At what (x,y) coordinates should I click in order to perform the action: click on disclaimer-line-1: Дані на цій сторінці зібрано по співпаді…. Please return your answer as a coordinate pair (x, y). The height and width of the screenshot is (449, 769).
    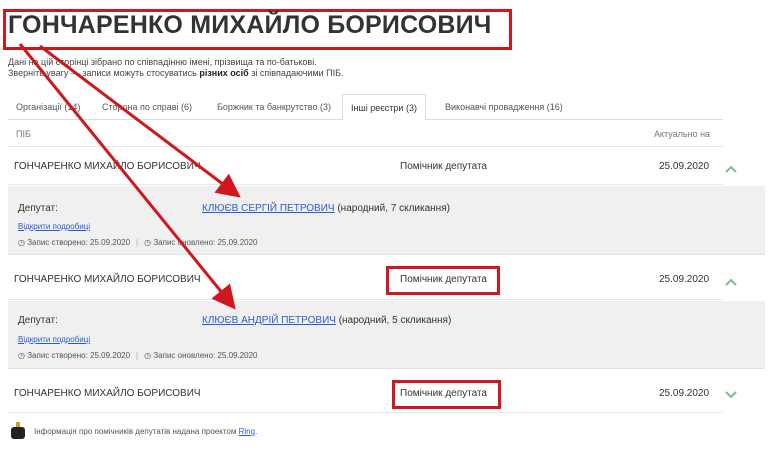
    Looking at the image, I should click on (162, 62).